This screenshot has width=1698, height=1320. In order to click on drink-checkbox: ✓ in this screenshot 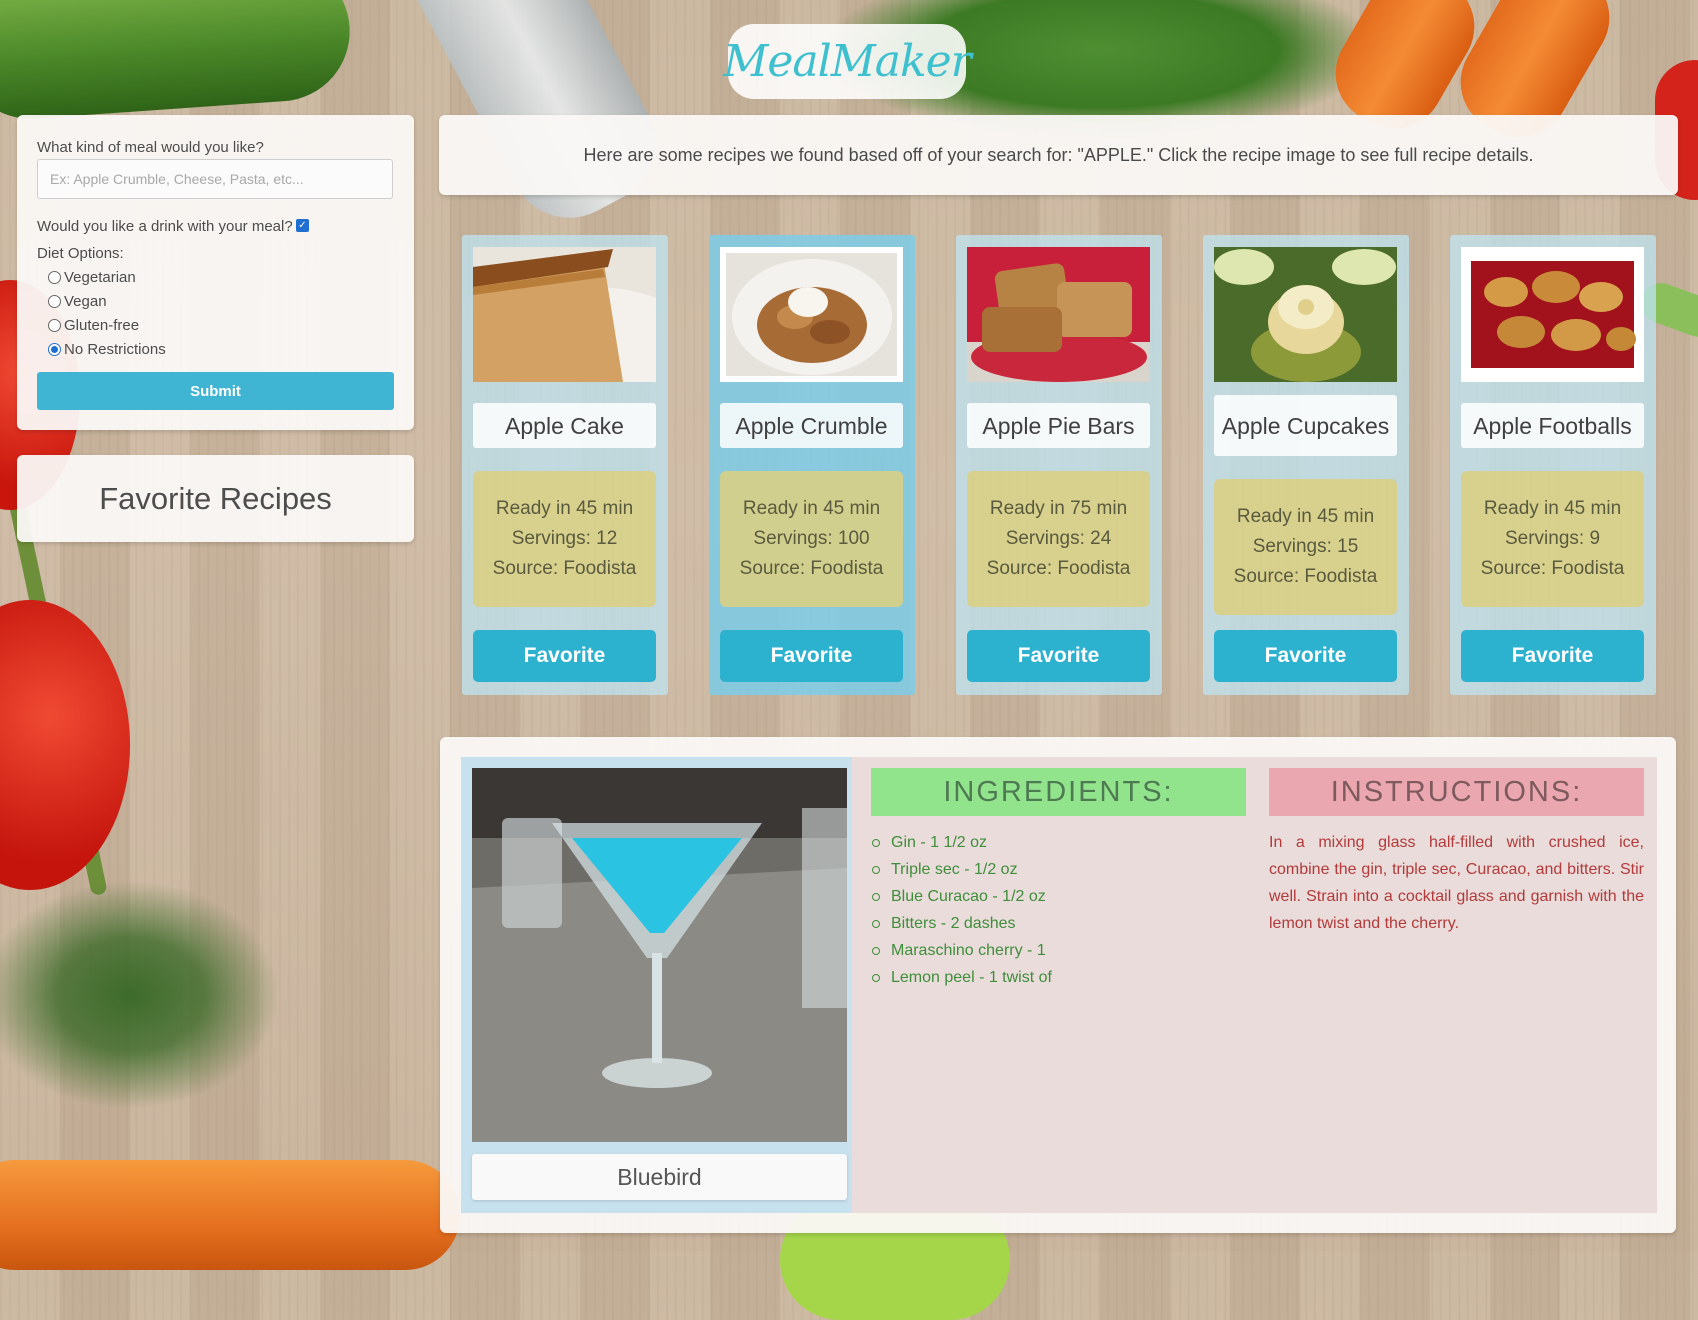, I will do `click(302, 225)`.